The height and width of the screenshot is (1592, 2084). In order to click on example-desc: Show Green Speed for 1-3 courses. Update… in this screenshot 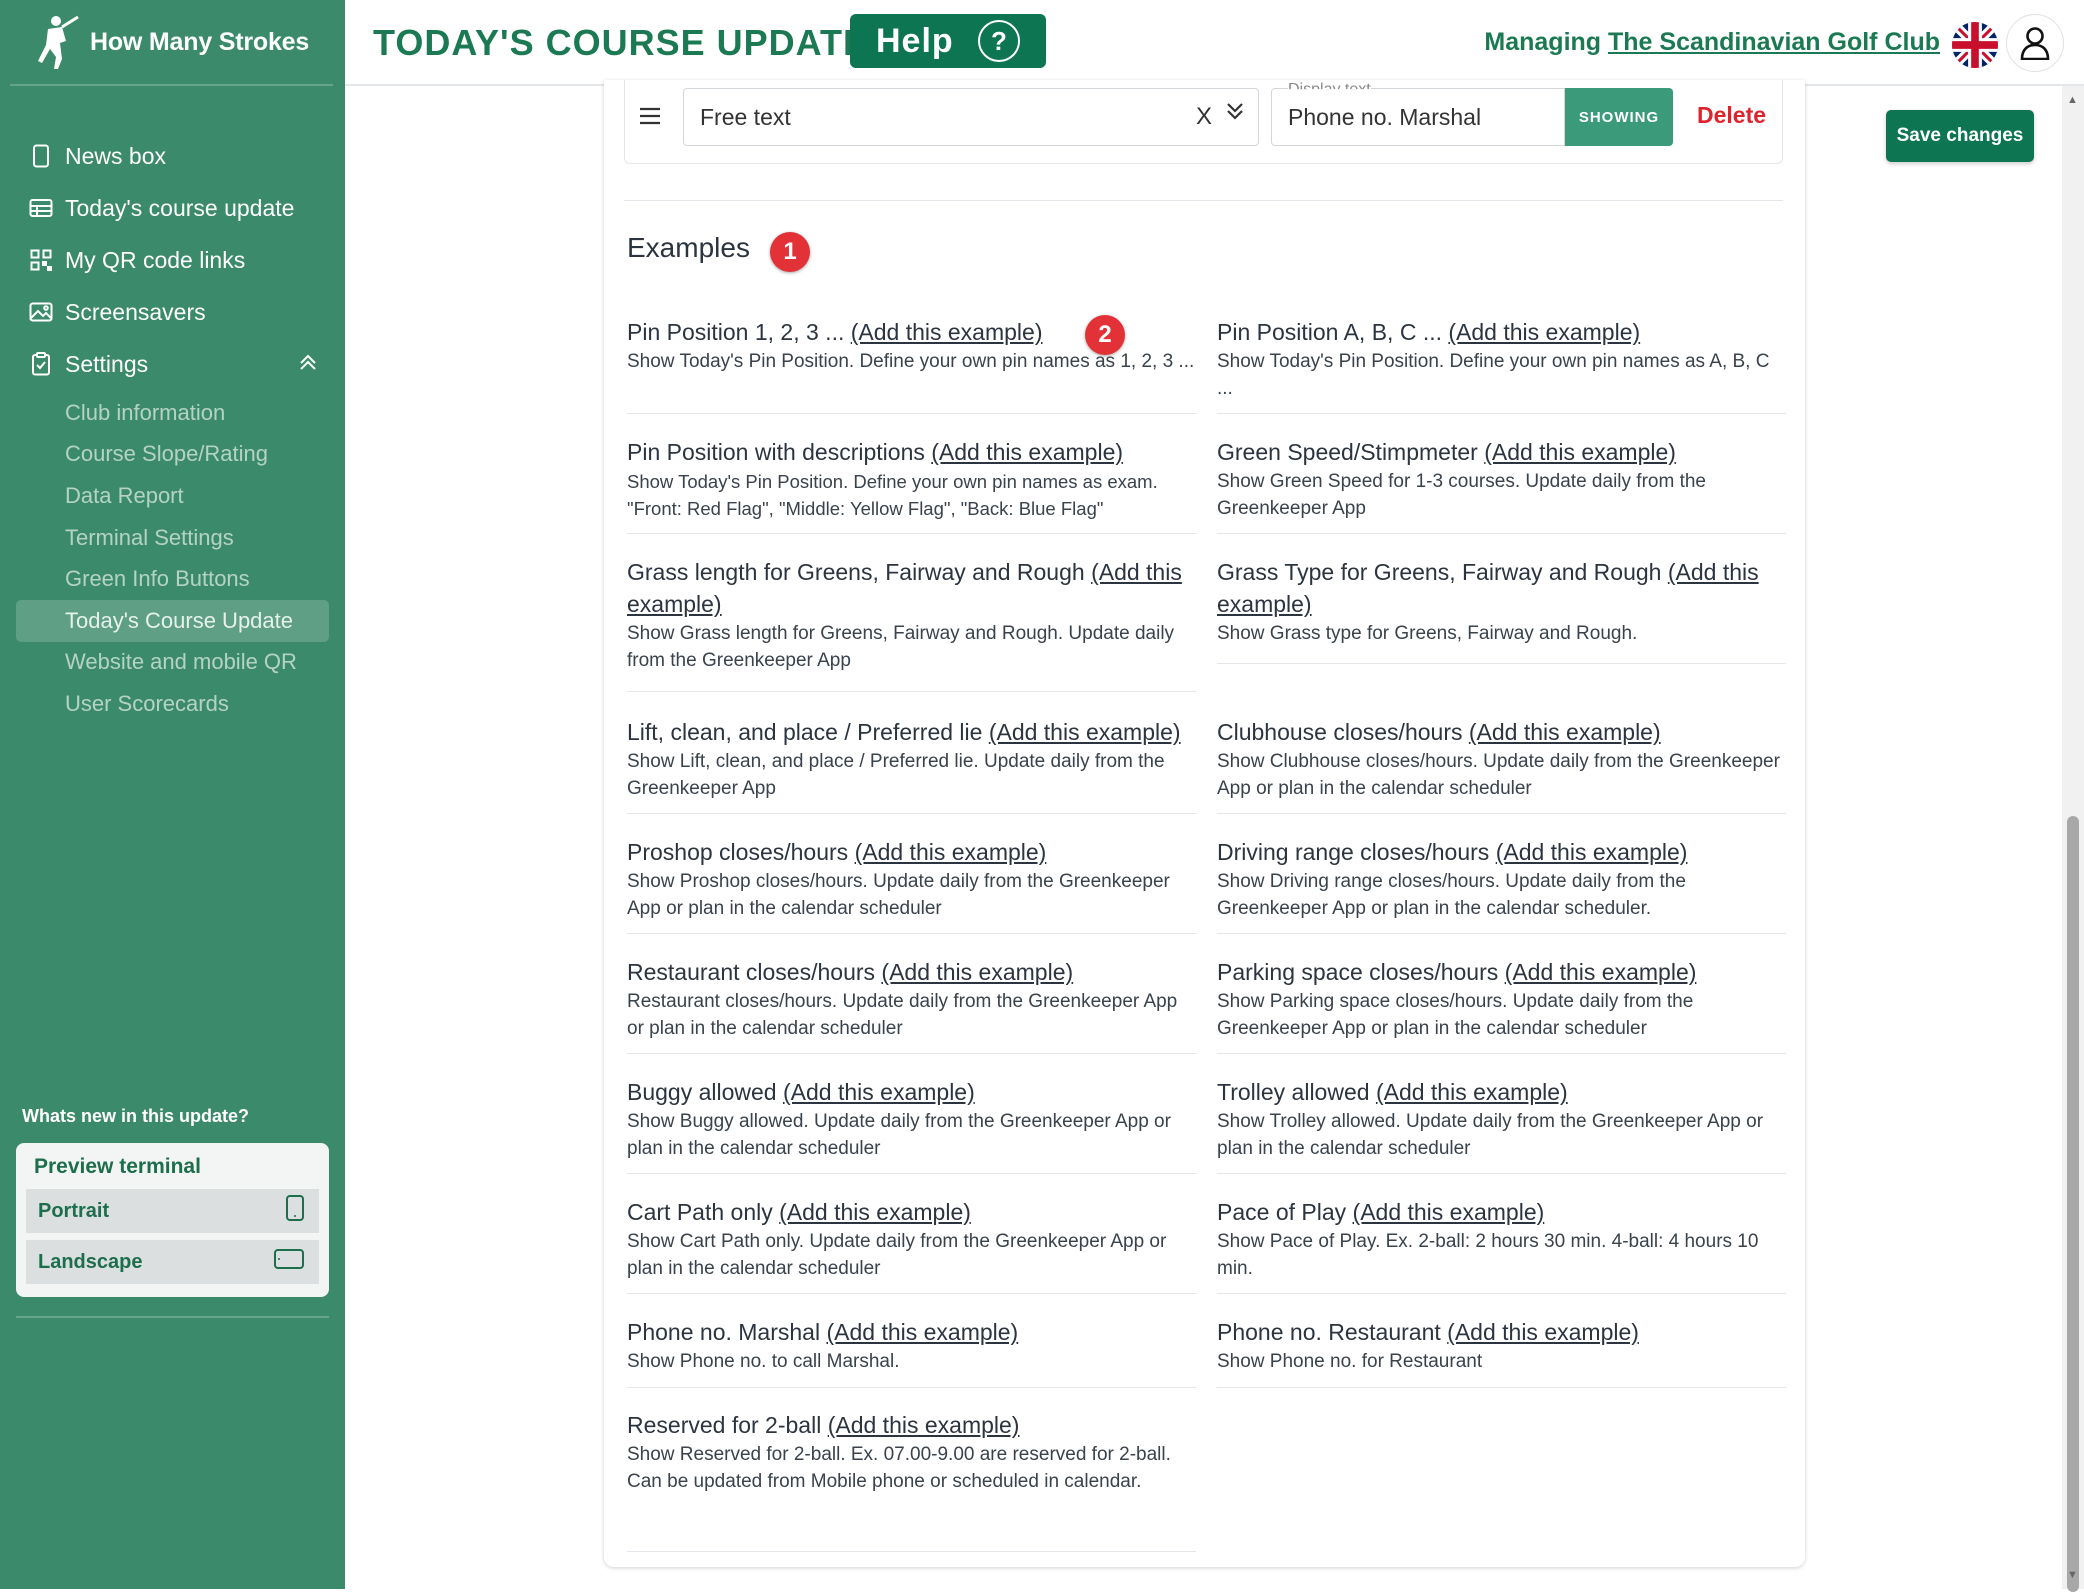, I will do `click(1461, 495)`.